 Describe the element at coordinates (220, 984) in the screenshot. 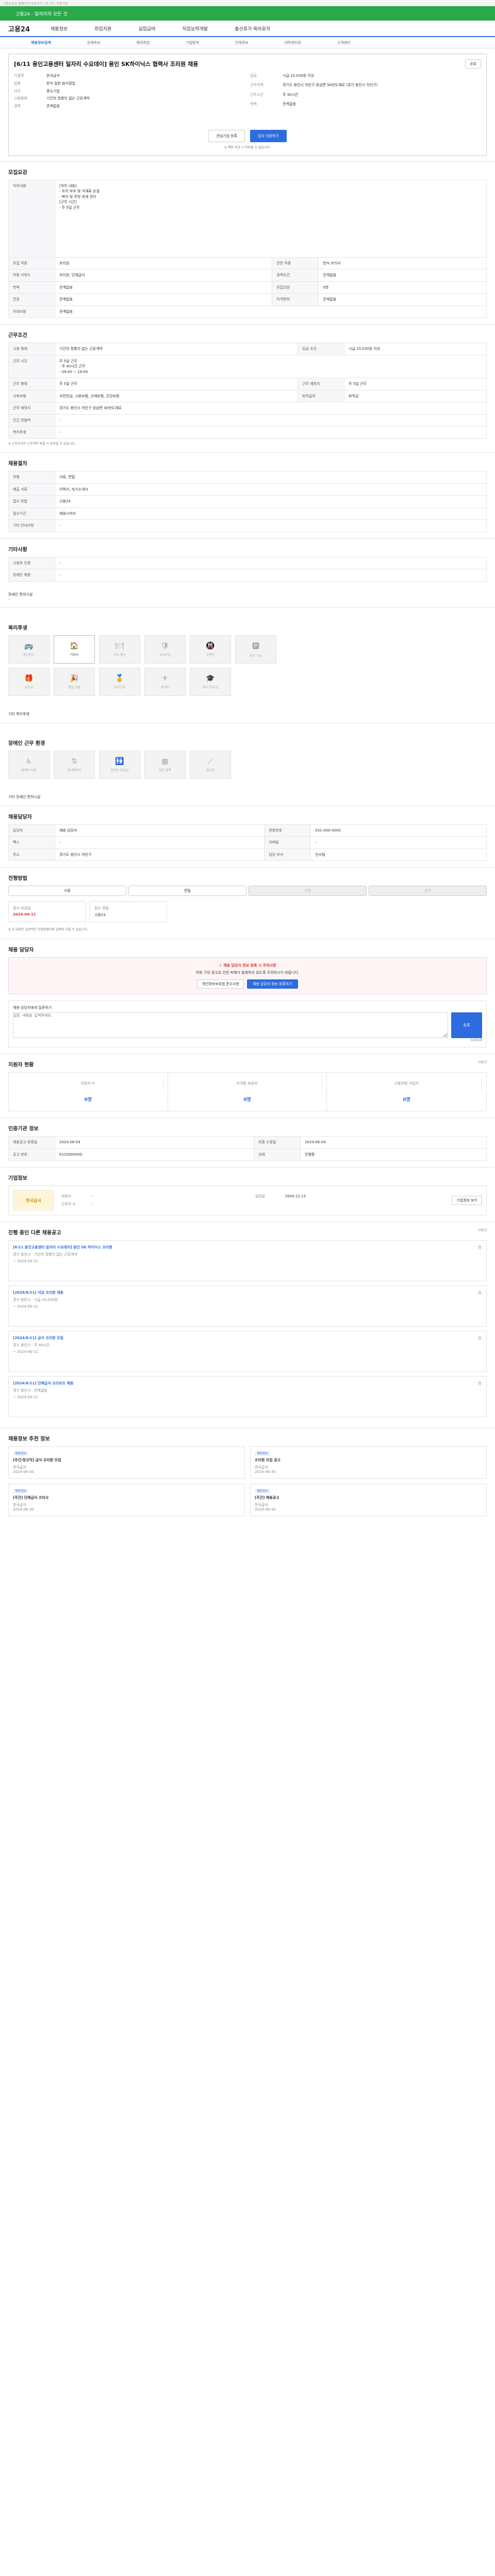

I see `privacy-guide-button: 개인정보보호법 준수사항` at that location.